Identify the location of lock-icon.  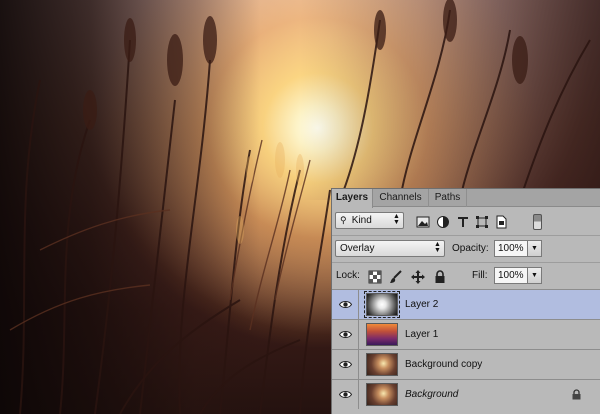
(576, 394).